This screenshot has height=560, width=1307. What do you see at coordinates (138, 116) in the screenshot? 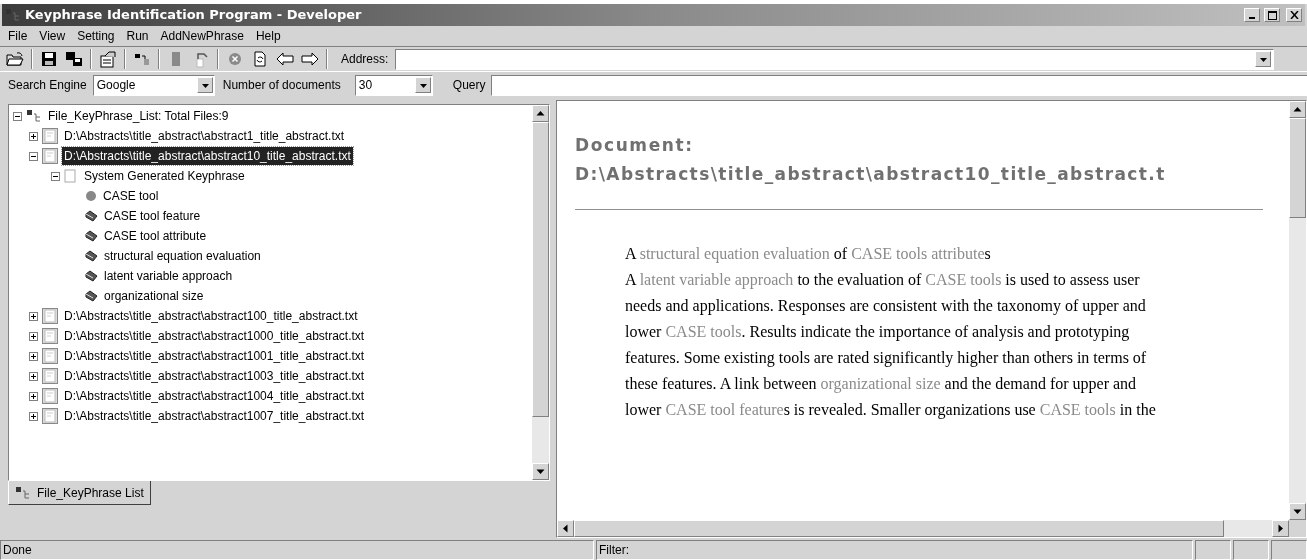
I see `tree-item: File_KeyPhrase_List: Total Files:9` at bounding box center [138, 116].